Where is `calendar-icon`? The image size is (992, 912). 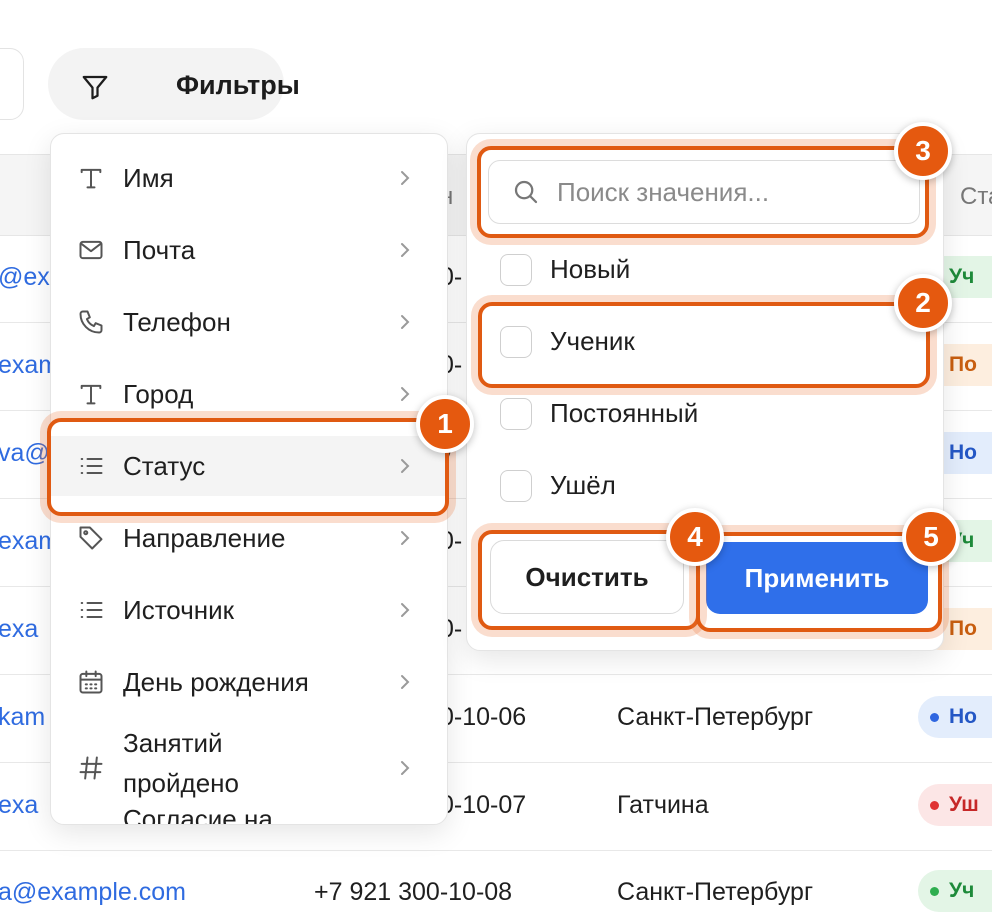
calendar-icon is located at coordinates (91, 682).